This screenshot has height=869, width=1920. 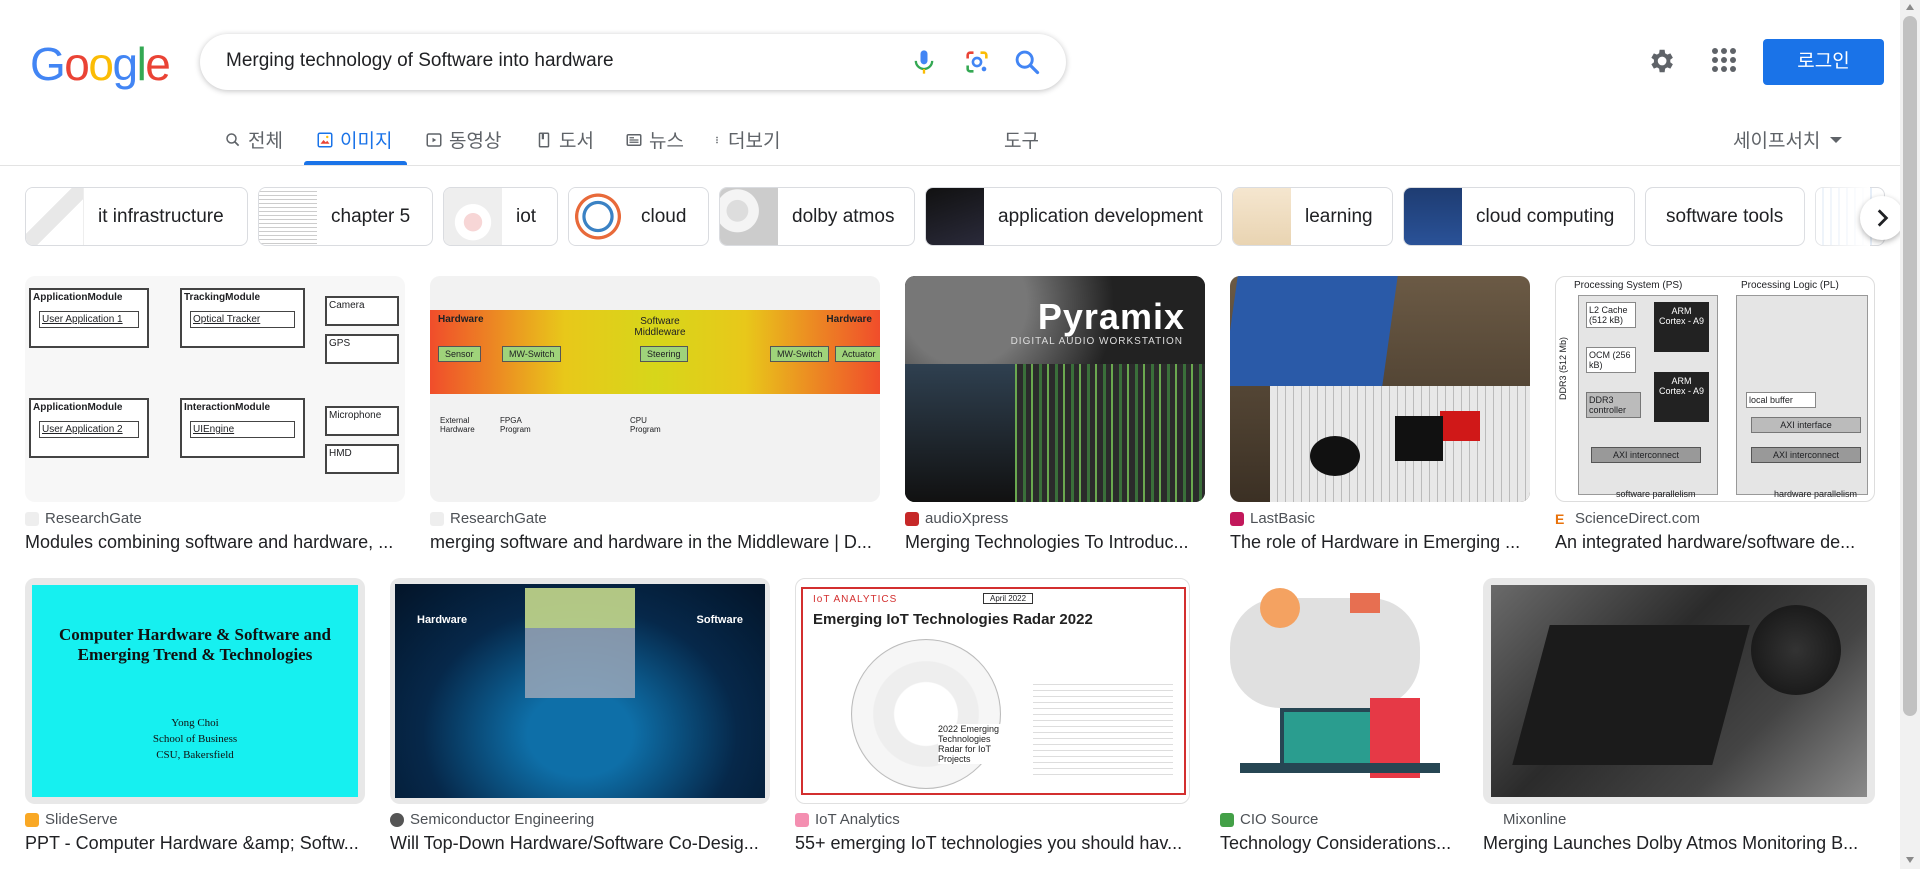 I want to click on chip-learning: learning, so click(x=1312, y=216).